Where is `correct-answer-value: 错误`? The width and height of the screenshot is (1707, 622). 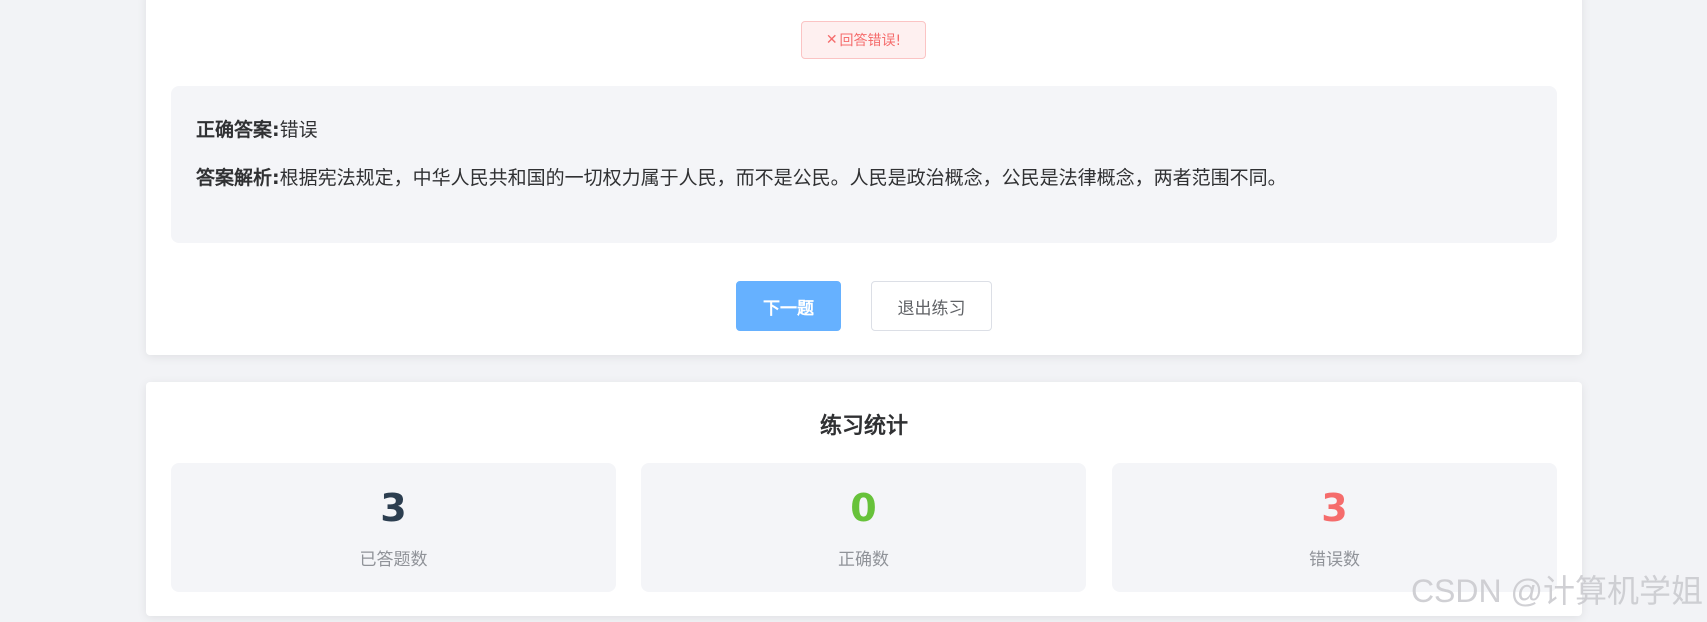 correct-answer-value: 错误 is located at coordinates (298, 130).